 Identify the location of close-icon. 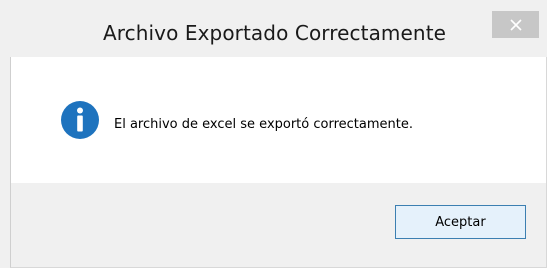
(515, 24).